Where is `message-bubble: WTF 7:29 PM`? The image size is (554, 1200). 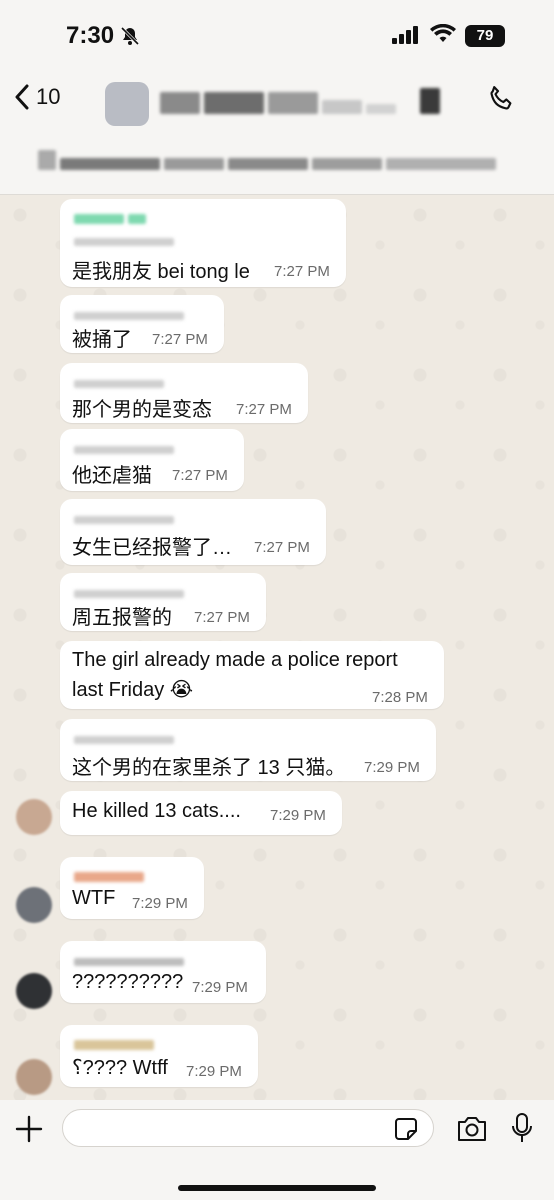
message-bubble: WTF 7:29 PM is located at coordinates (132, 888).